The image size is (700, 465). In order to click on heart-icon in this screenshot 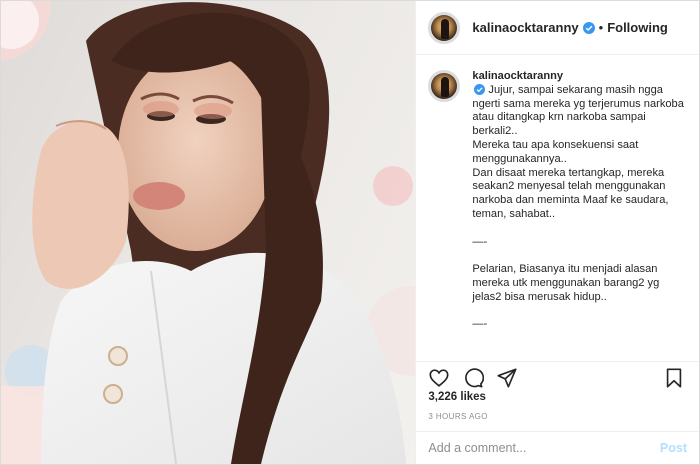, I will do `click(440, 379)`.